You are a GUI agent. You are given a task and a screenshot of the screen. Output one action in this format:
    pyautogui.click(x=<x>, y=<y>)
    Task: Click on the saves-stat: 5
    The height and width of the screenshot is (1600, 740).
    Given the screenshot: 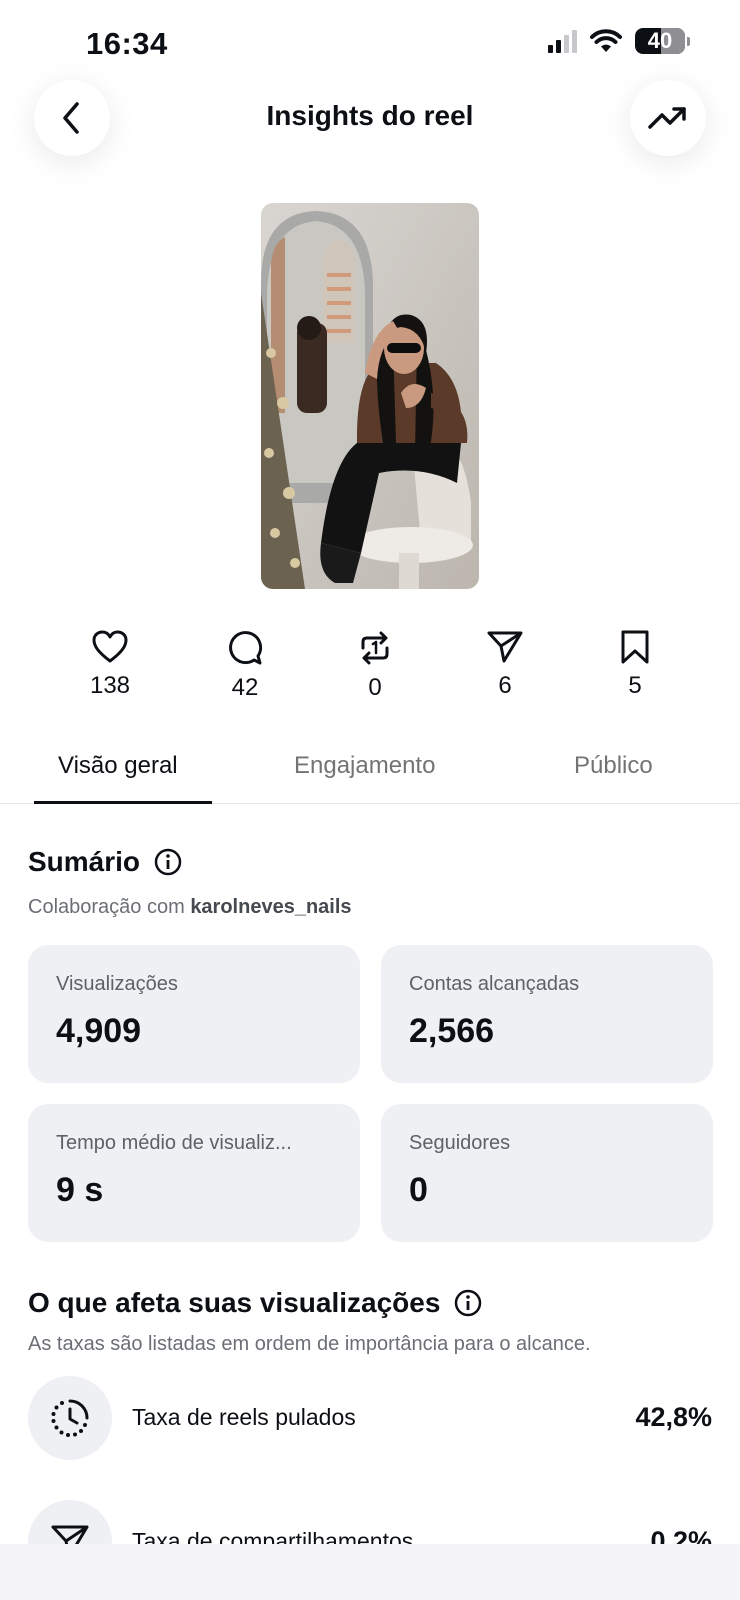 What is the action you would take?
    pyautogui.click(x=635, y=665)
    